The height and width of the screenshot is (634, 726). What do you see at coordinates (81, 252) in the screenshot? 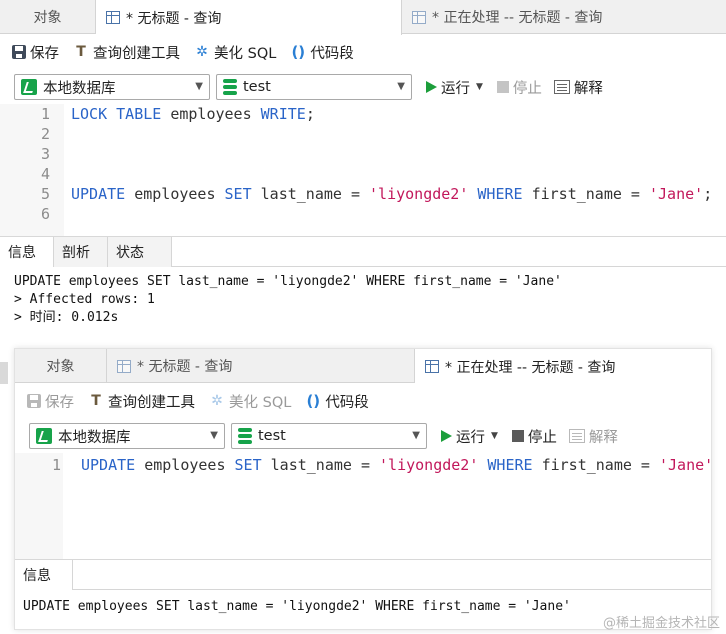
I see `tab-profile: 剖析` at bounding box center [81, 252].